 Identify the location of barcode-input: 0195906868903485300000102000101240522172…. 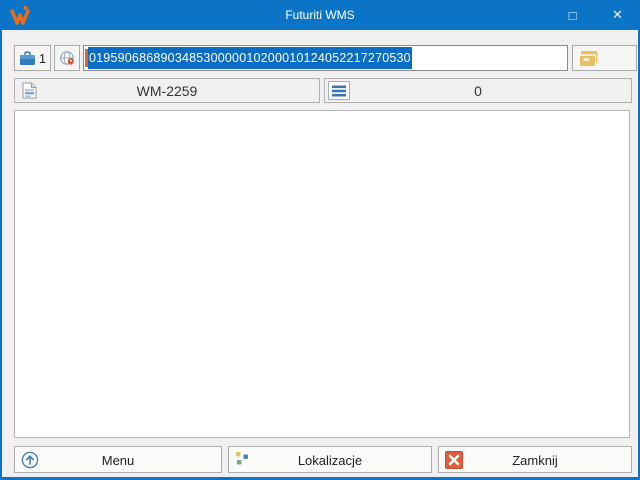
(325, 58).